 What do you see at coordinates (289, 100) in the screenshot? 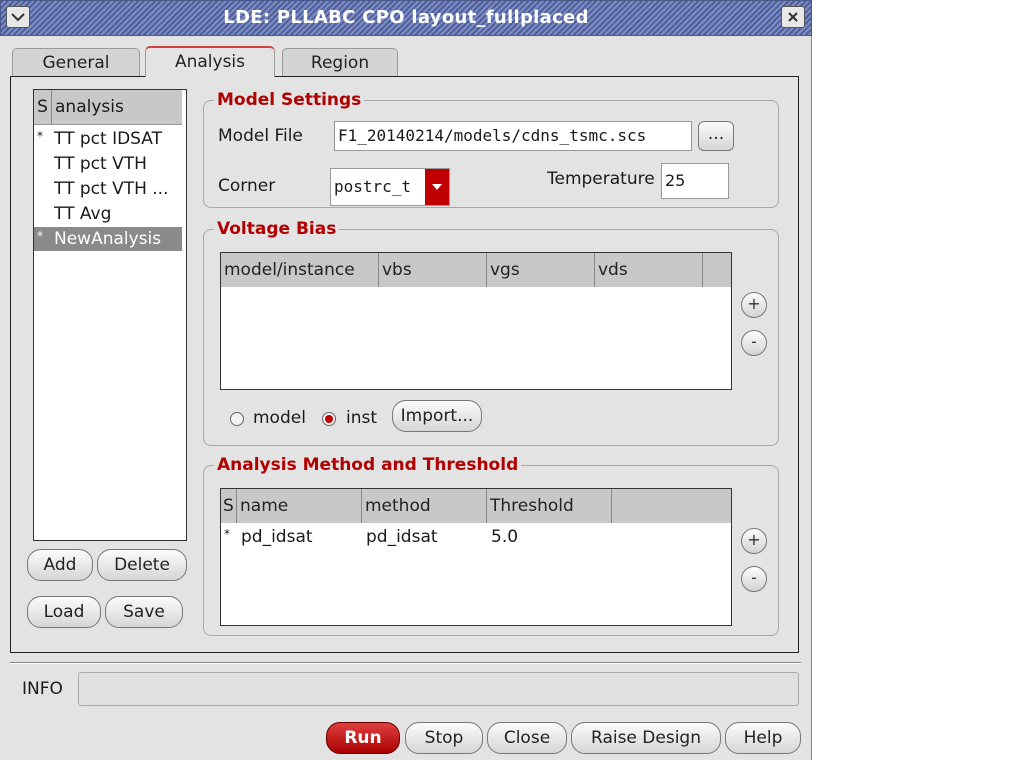
I see `model-settings-title: Model Settings` at bounding box center [289, 100].